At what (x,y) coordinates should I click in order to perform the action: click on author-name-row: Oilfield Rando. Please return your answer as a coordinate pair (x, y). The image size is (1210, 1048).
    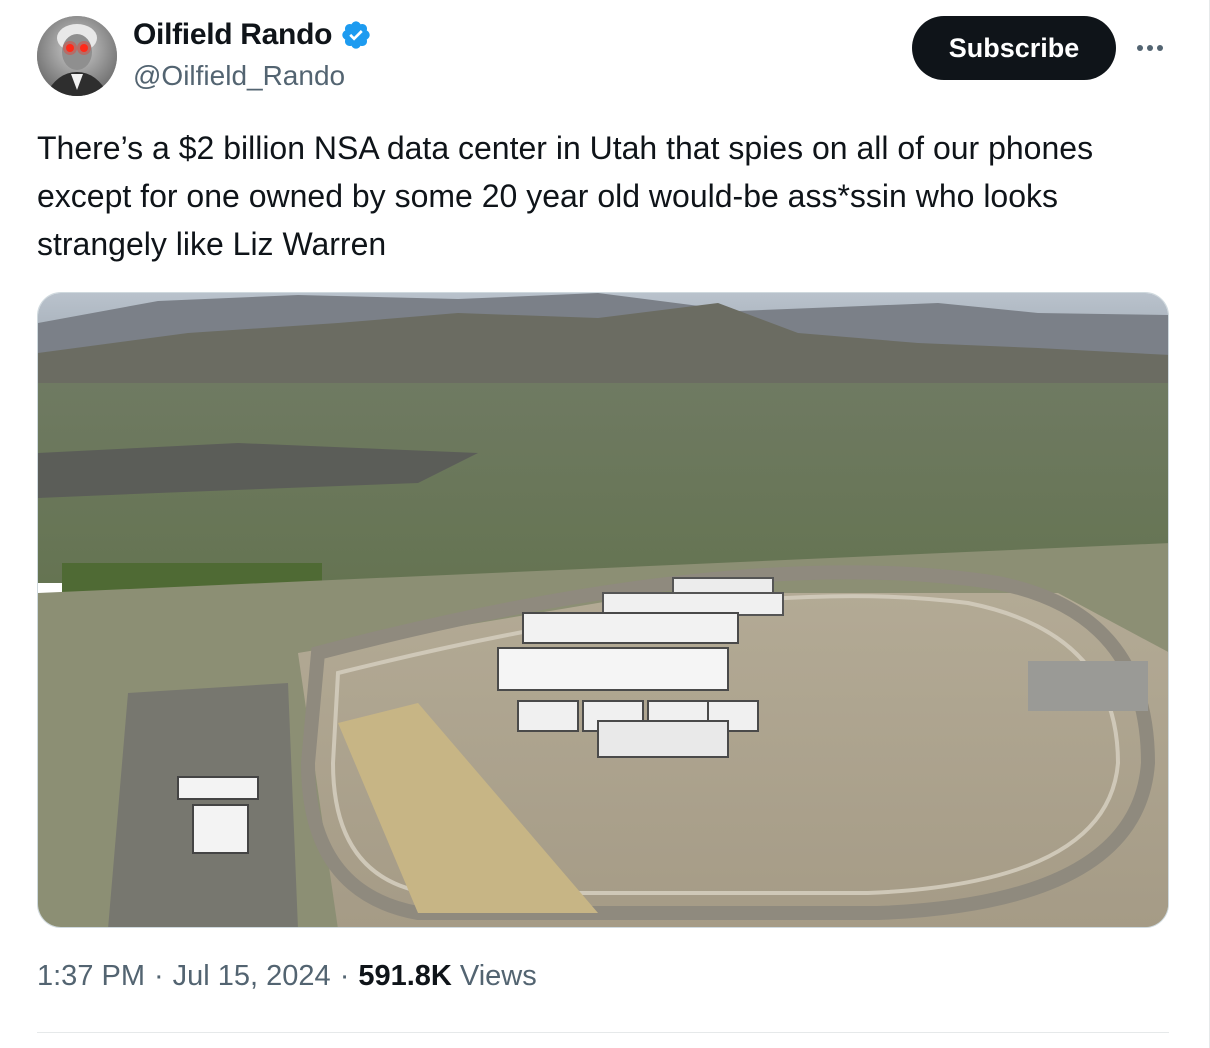
    Looking at the image, I should click on (252, 35).